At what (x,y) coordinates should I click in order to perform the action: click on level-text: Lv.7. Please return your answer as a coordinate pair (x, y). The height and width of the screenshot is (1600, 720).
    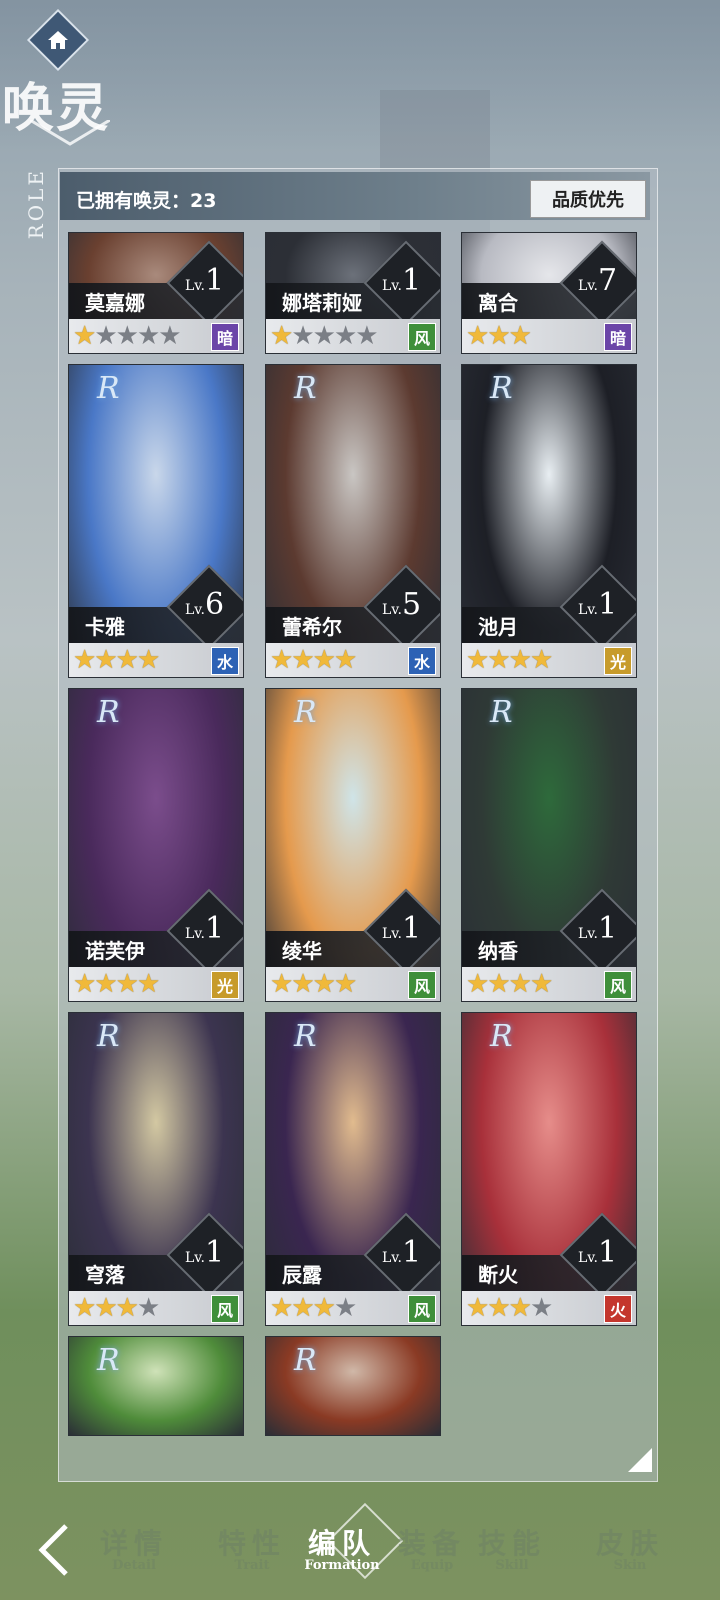
    Looking at the image, I should click on (598, 280).